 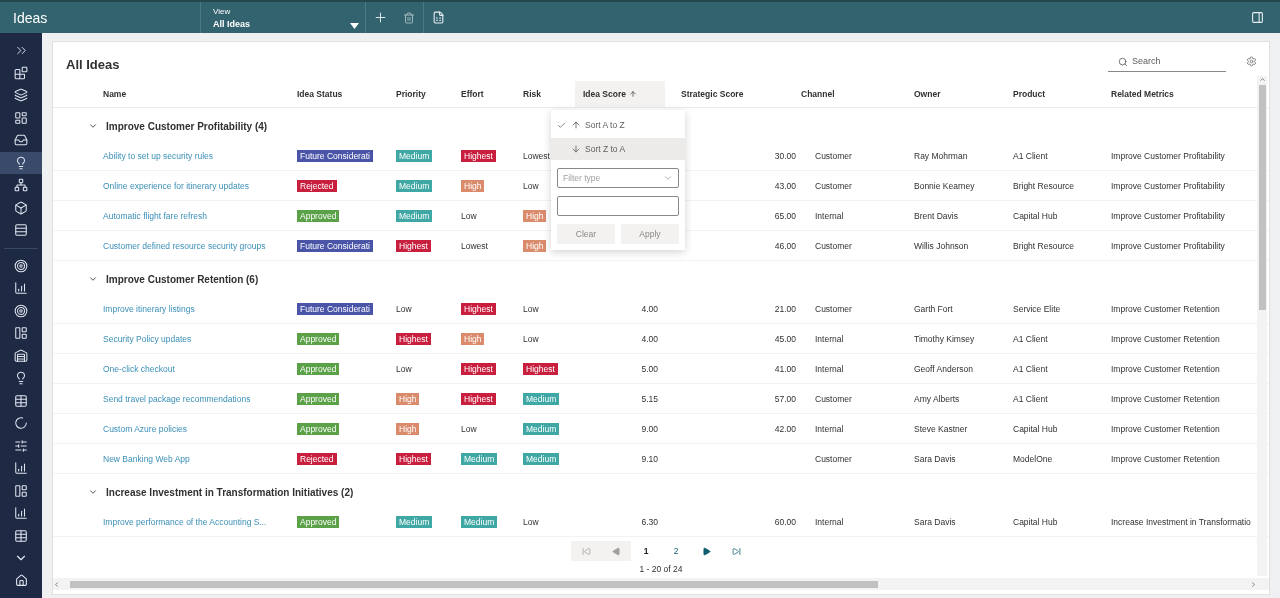 What do you see at coordinates (736, 551) in the screenshot?
I see `last-page-icon` at bounding box center [736, 551].